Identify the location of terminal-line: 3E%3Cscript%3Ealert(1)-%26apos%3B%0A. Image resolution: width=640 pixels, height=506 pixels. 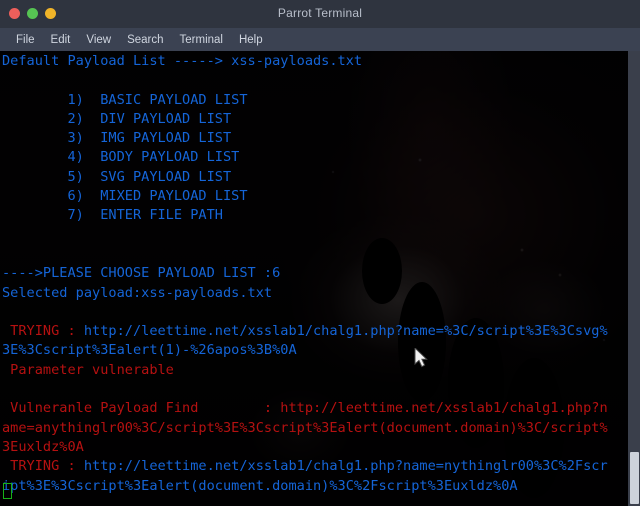
(315, 350).